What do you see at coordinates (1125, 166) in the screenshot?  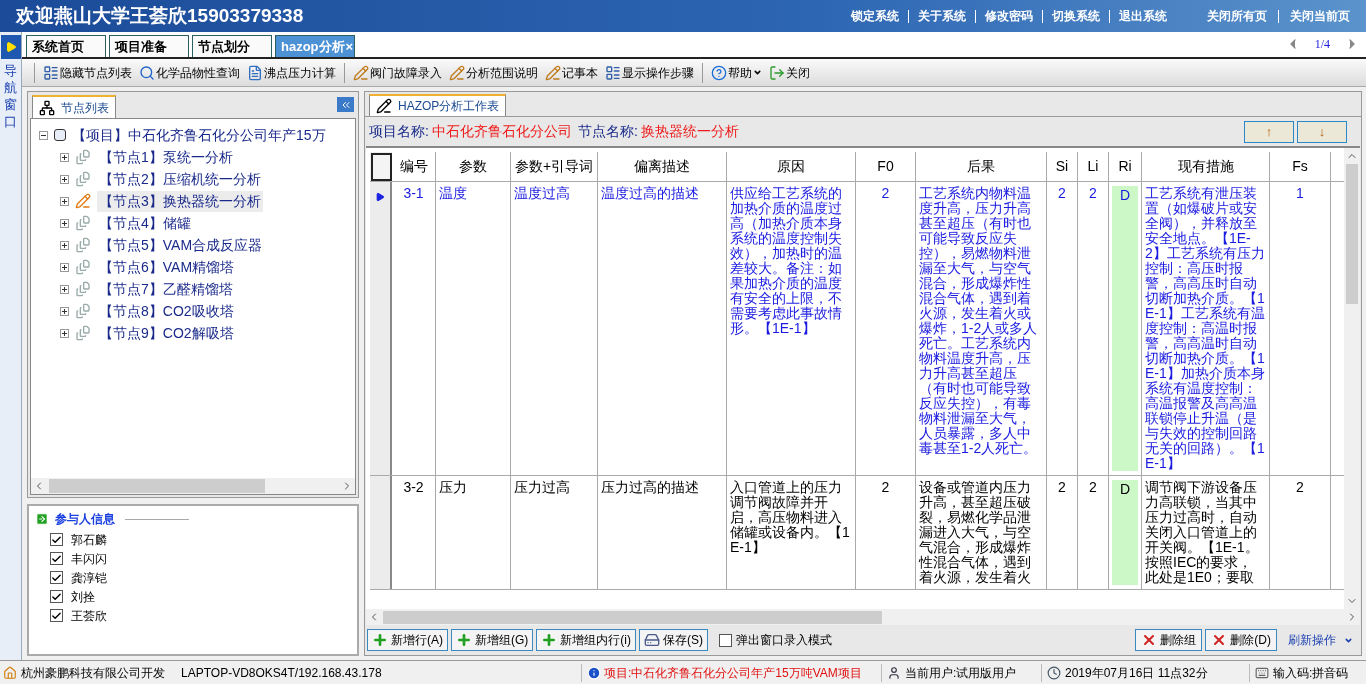 I see `column-header: Ri` at bounding box center [1125, 166].